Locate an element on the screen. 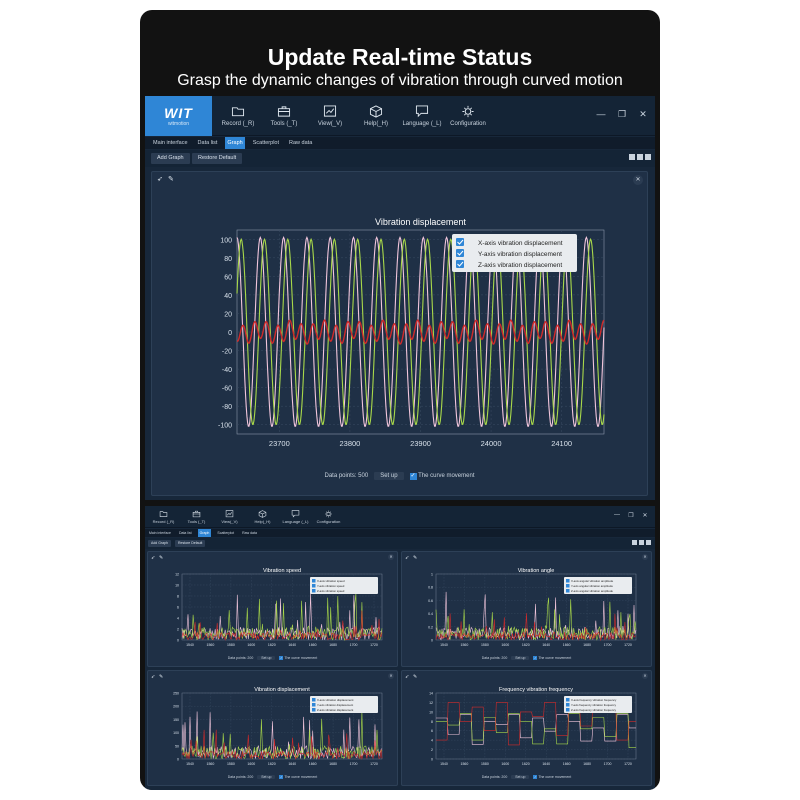 This screenshot has width=800, height=800. chat-icon is located at coordinates (422, 111).